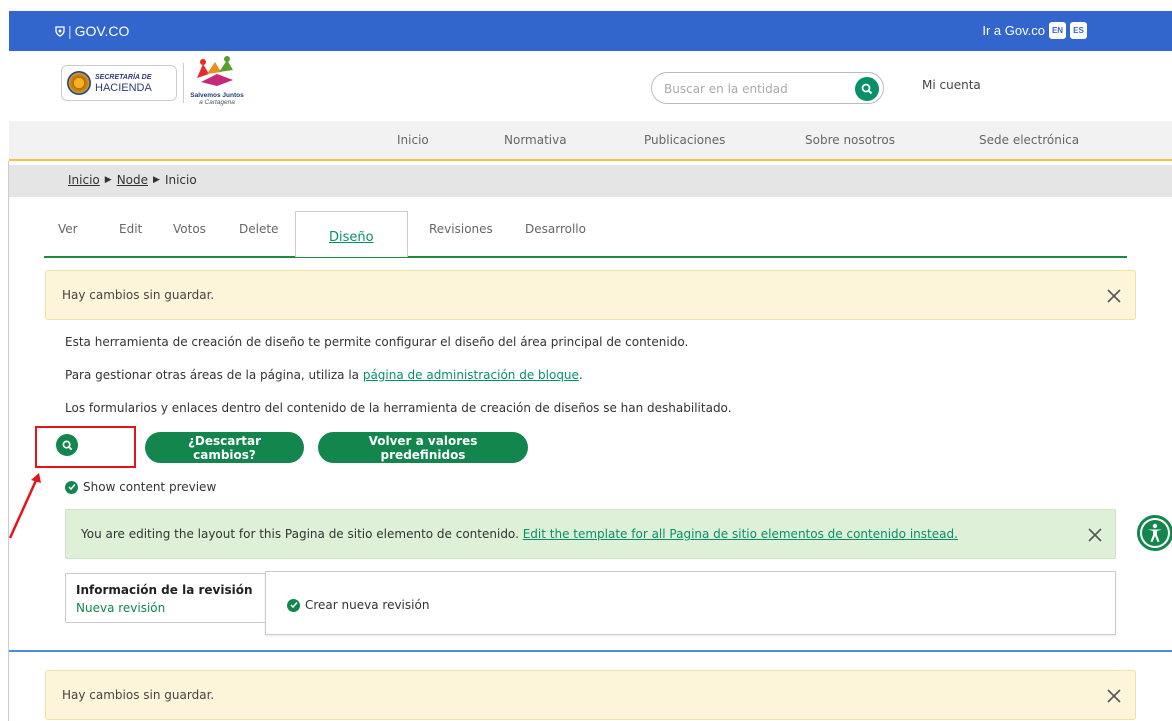 Image resolution: width=1172 pixels, height=721 pixels. I want to click on shield-icon, so click(60, 31).